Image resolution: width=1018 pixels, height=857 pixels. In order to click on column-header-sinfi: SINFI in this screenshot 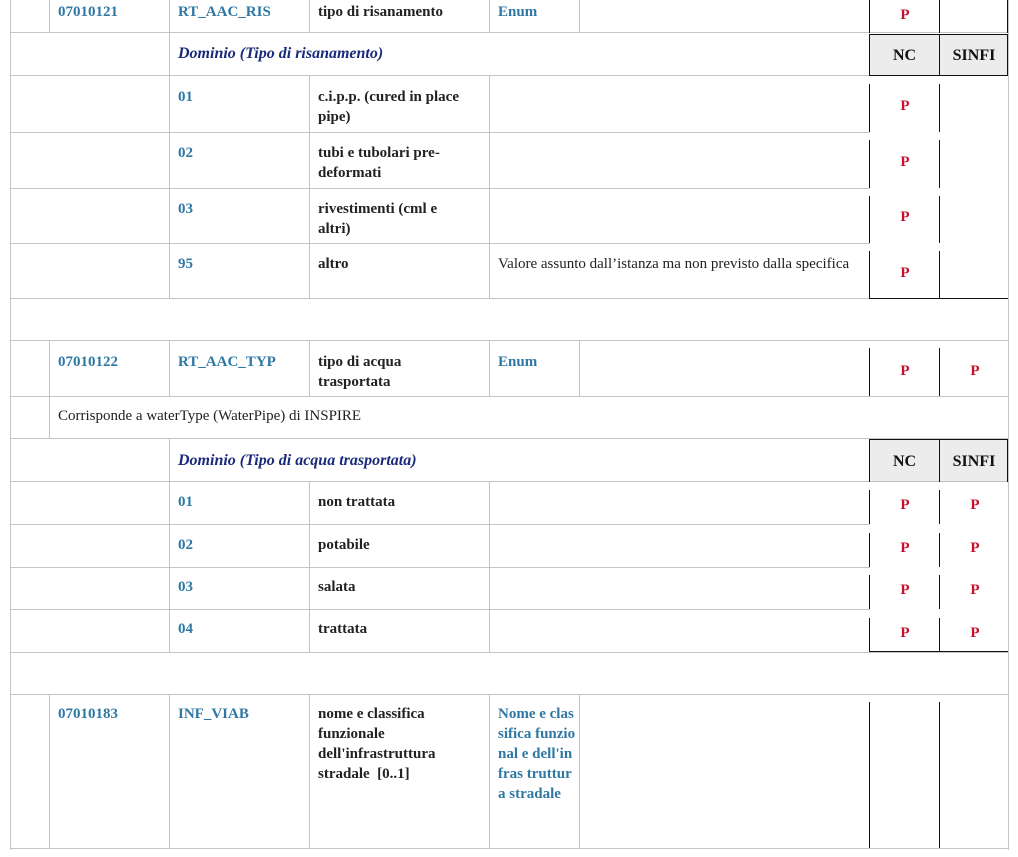, I will do `click(974, 461)`.